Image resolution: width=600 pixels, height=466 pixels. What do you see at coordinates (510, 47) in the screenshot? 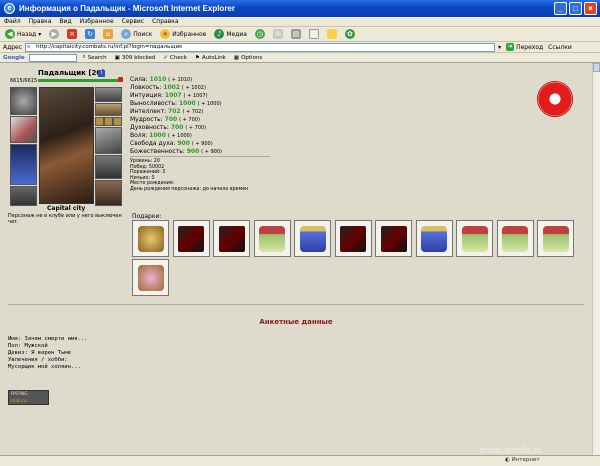
I see `go-arrow-icon: ➔` at bounding box center [510, 47].